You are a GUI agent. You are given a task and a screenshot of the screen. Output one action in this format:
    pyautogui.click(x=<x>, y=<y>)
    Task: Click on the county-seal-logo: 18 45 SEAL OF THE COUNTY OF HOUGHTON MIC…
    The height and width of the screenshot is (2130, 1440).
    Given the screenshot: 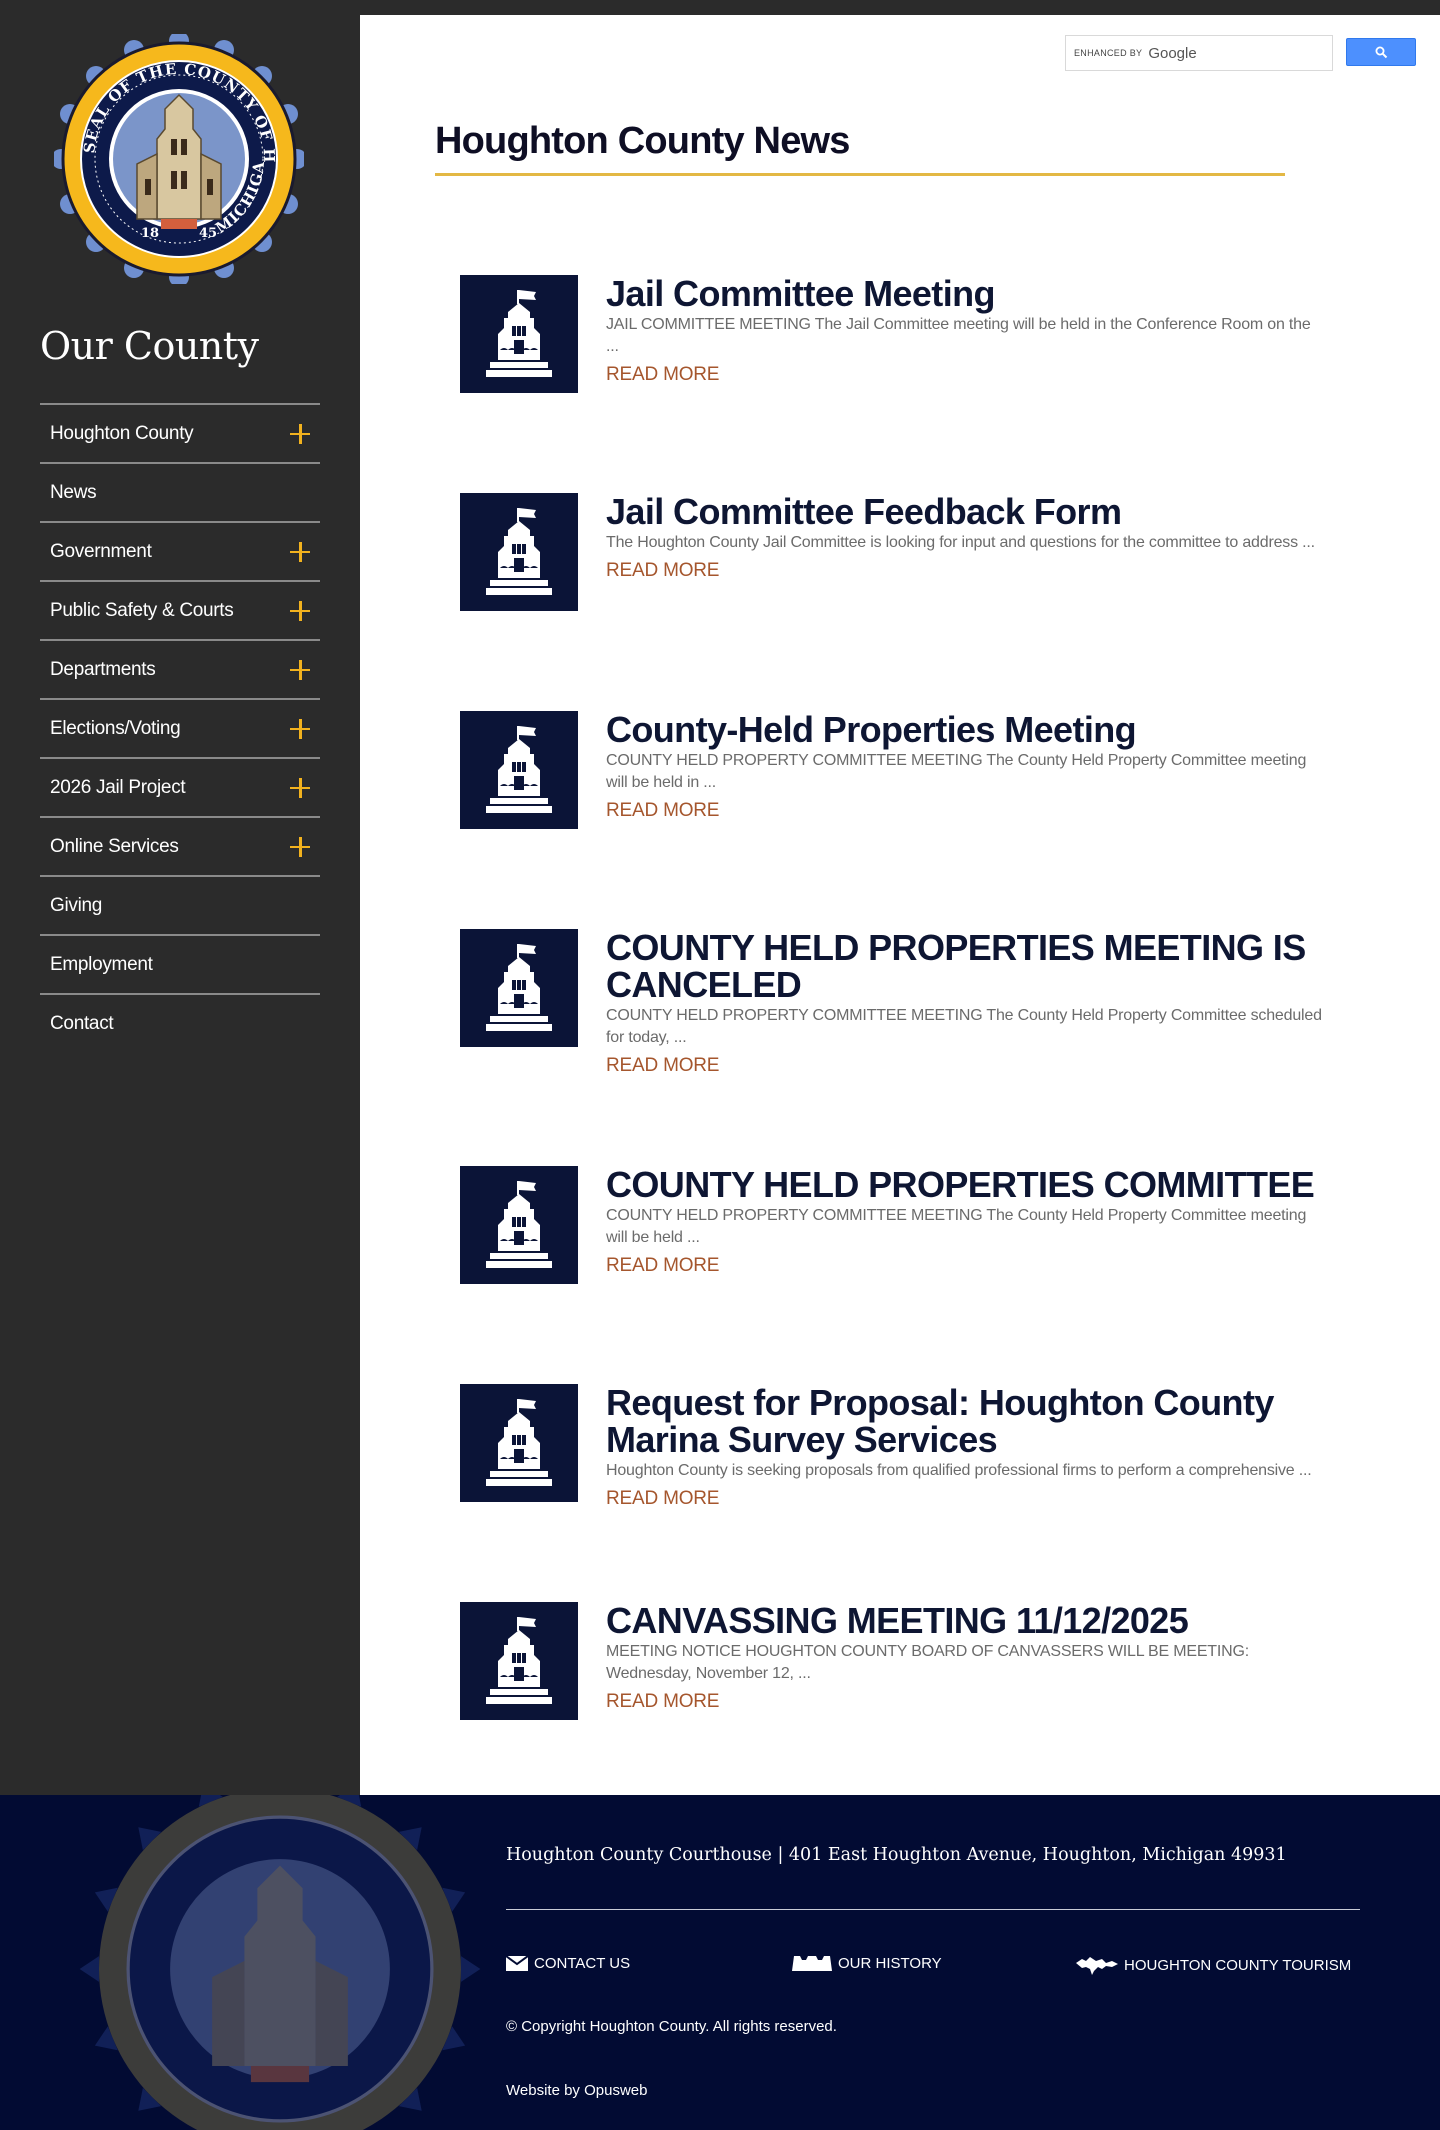 What is the action you would take?
    pyautogui.click(x=179, y=159)
    